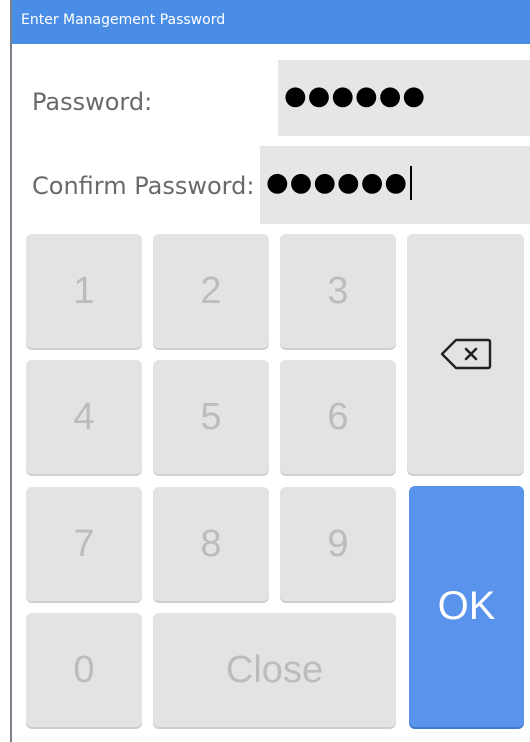  Describe the element at coordinates (84, 417) in the screenshot. I see `key-4: 4` at that location.